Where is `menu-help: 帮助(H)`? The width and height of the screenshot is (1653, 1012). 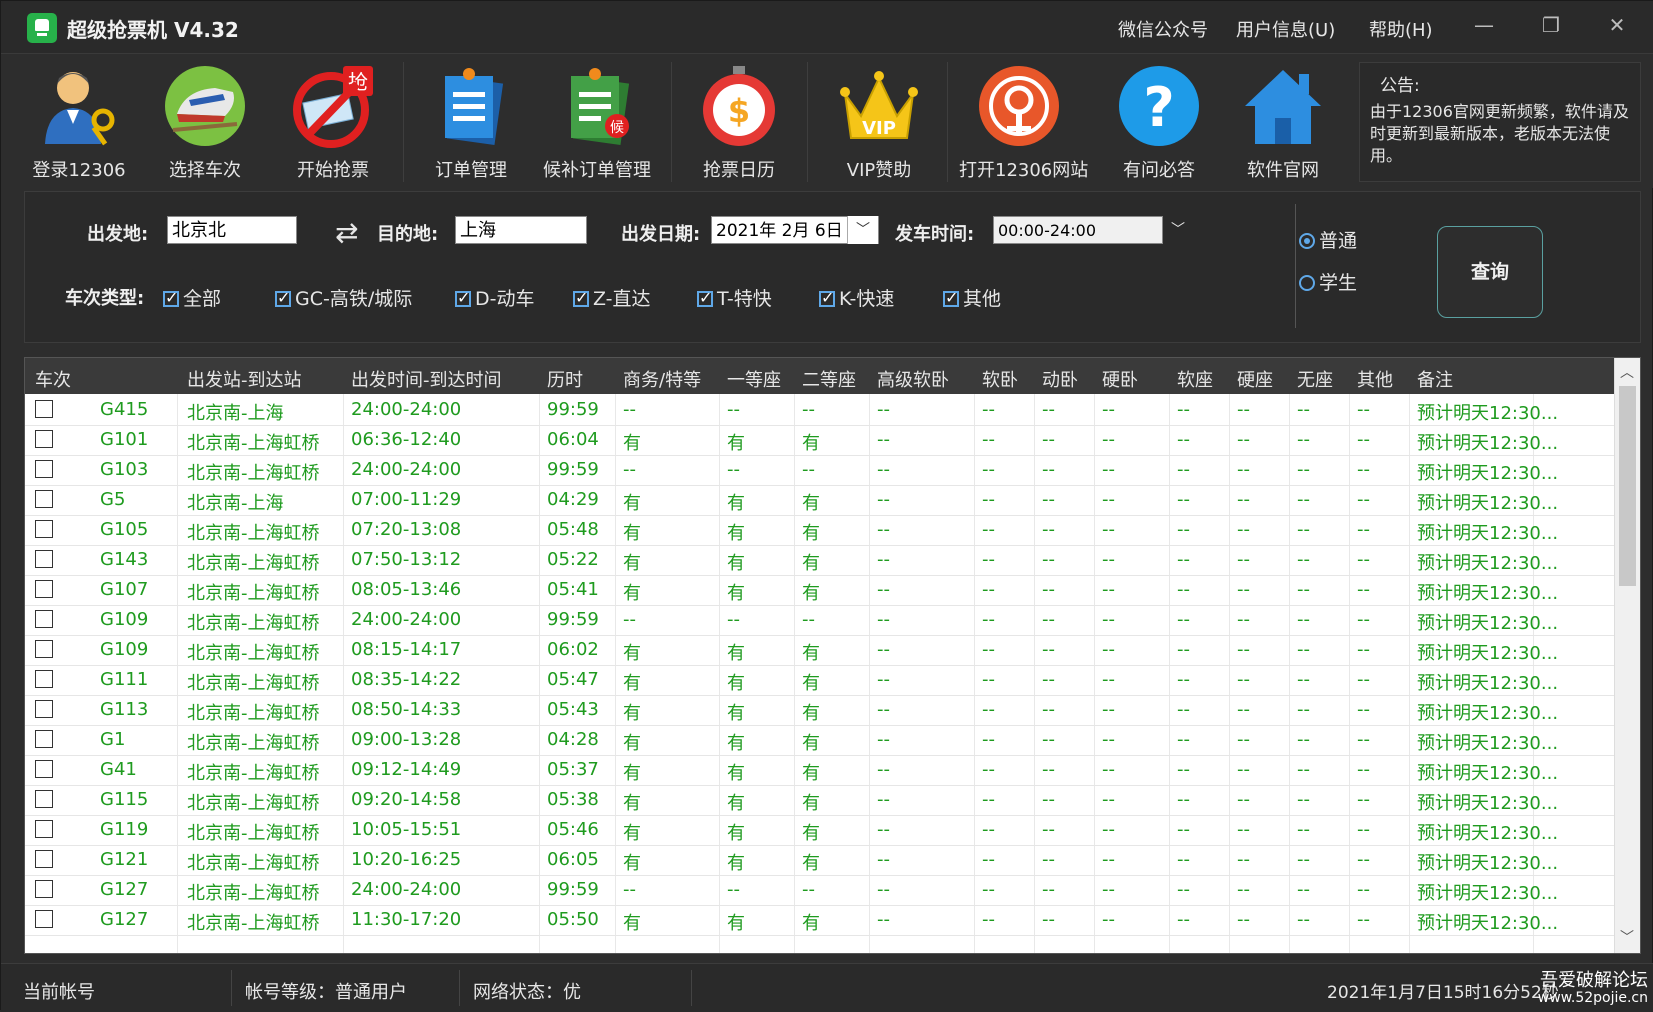
menu-help: 帮助(H) is located at coordinates (1401, 29).